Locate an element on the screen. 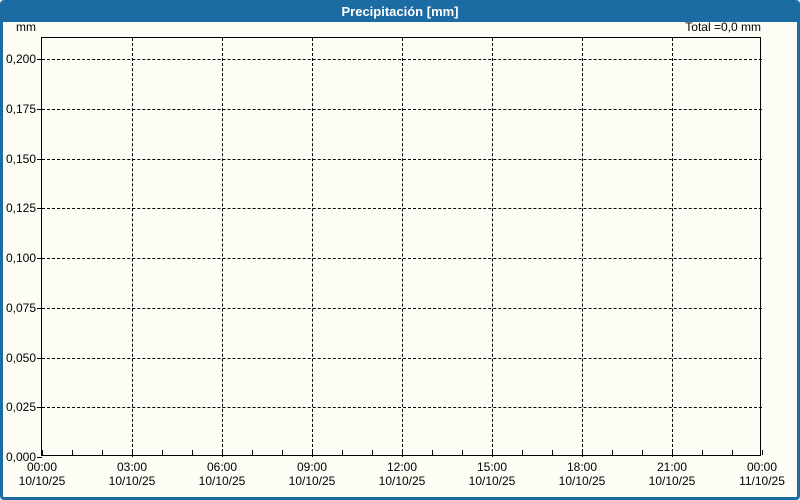 The image size is (800, 500). x-tick-time-label: 06:00 is located at coordinates (222, 467).